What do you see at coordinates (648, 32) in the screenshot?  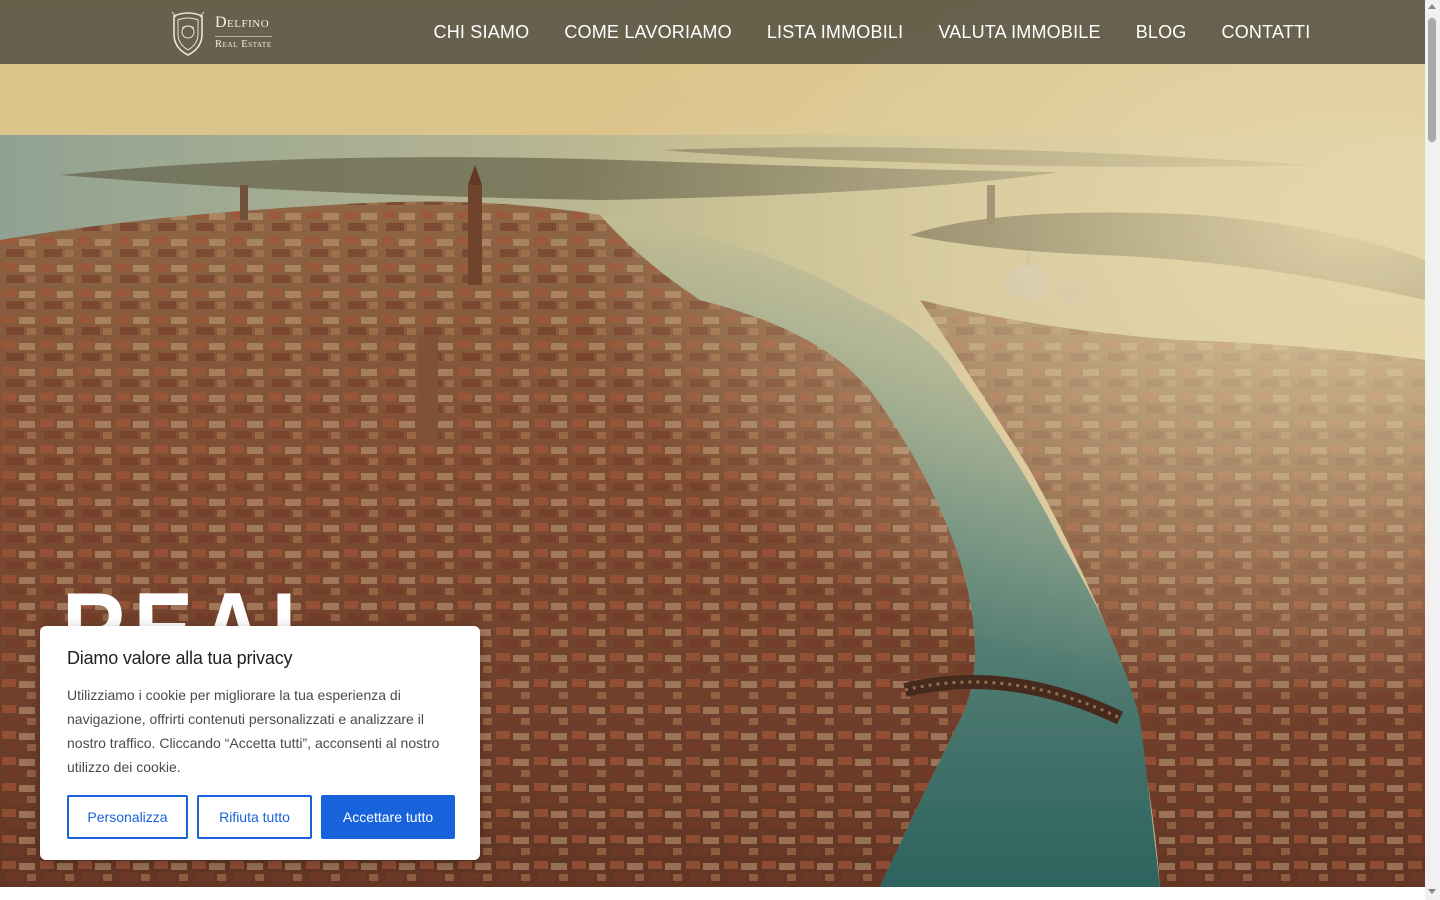 I see `nav-item-come-lavoriamo: COME LAVORIAMO` at bounding box center [648, 32].